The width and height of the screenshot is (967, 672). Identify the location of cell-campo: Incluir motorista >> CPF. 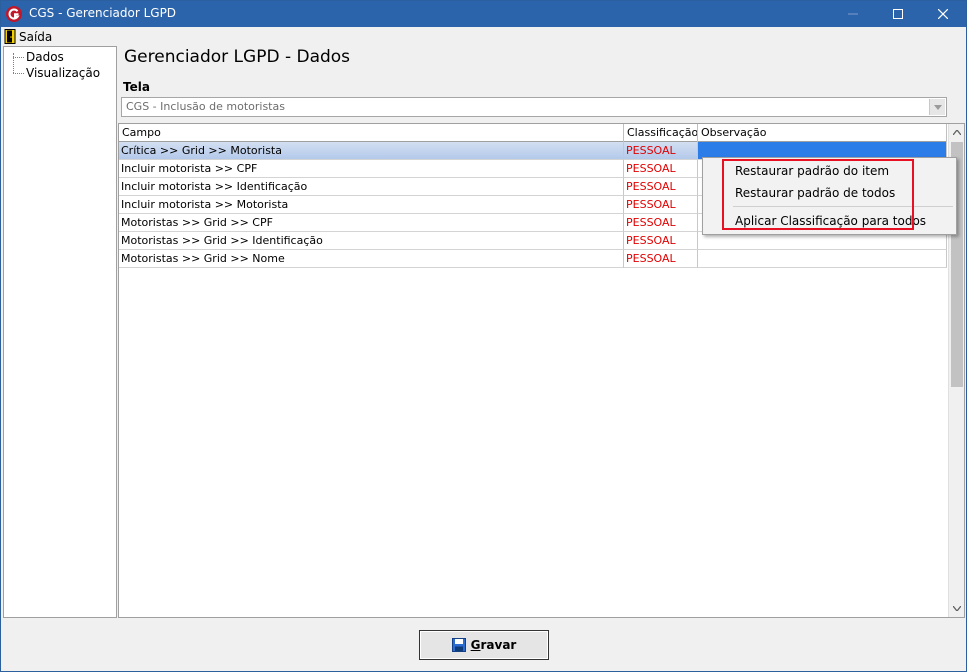
(371, 169).